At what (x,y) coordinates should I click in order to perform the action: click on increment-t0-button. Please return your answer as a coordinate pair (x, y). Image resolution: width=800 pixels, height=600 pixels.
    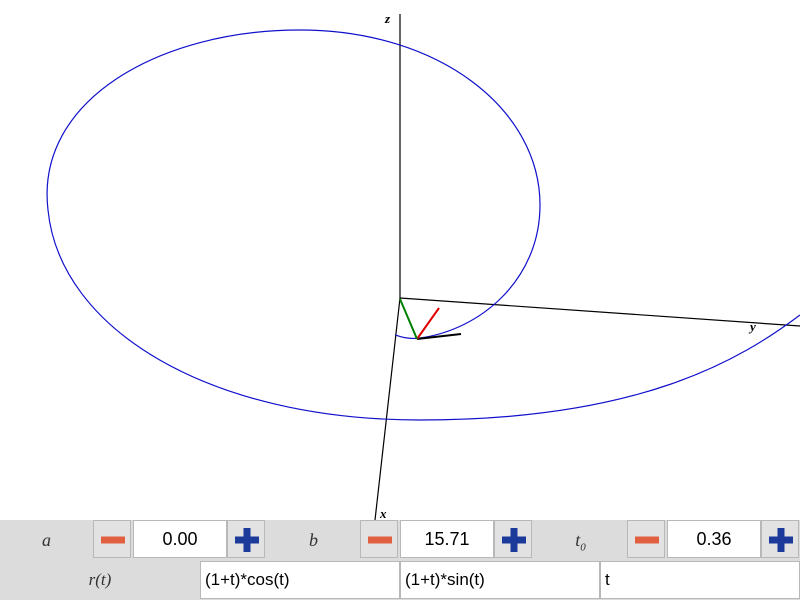
    Looking at the image, I should click on (780, 539).